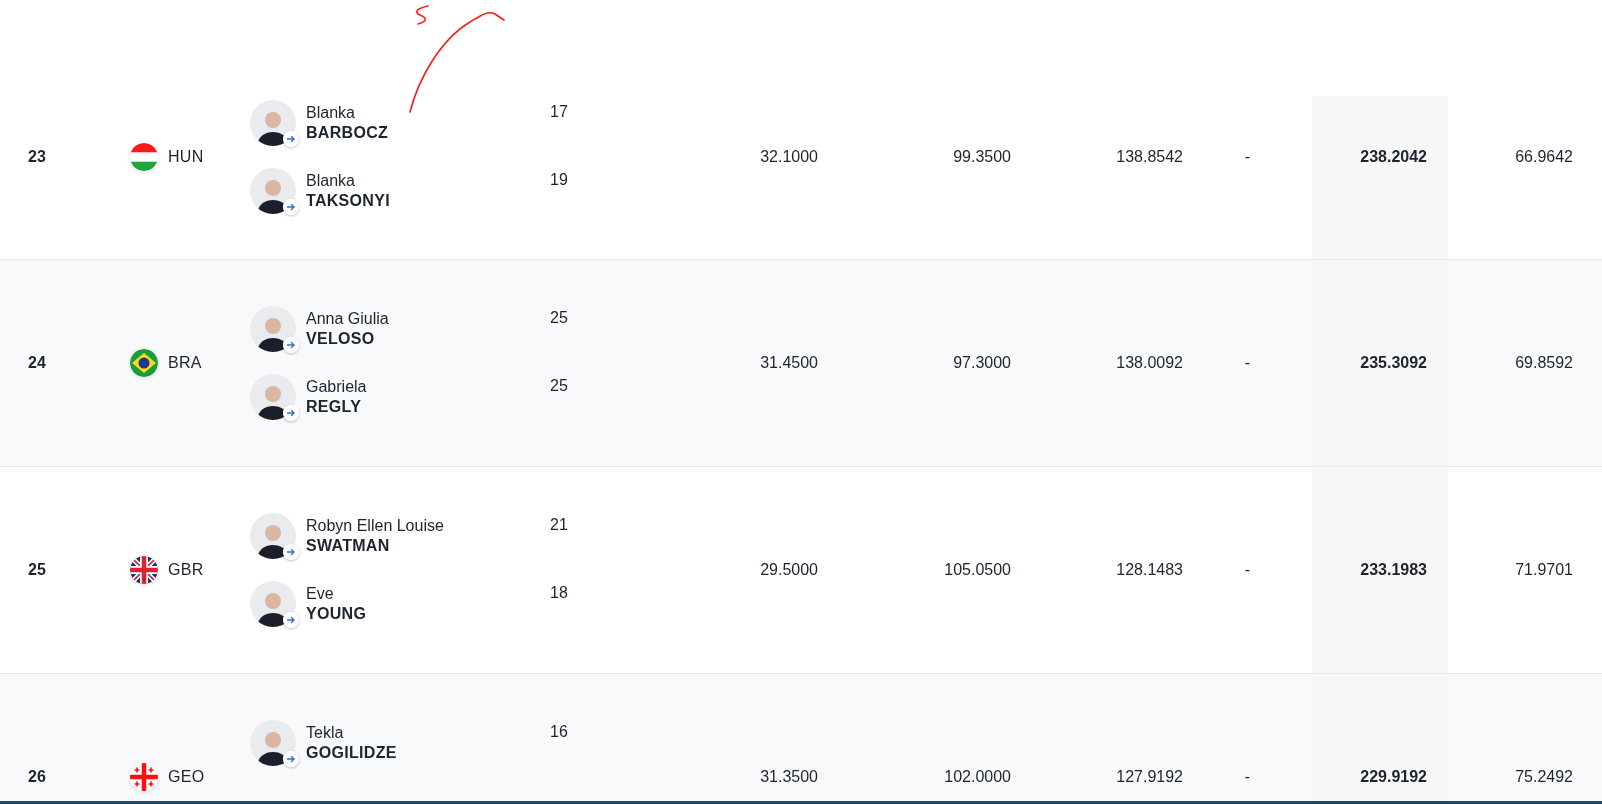 The width and height of the screenshot is (1602, 804). I want to click on score-value: 127.9192, so click(1149, 777).